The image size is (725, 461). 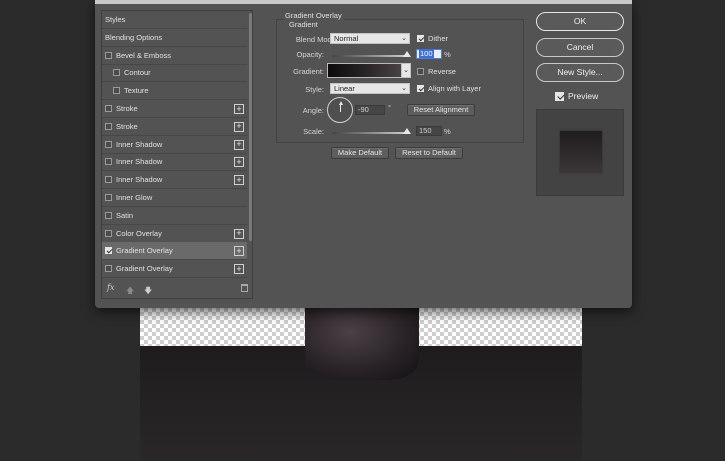 I want to click on styles-list-scrollbar, so click(x=250, y=127).